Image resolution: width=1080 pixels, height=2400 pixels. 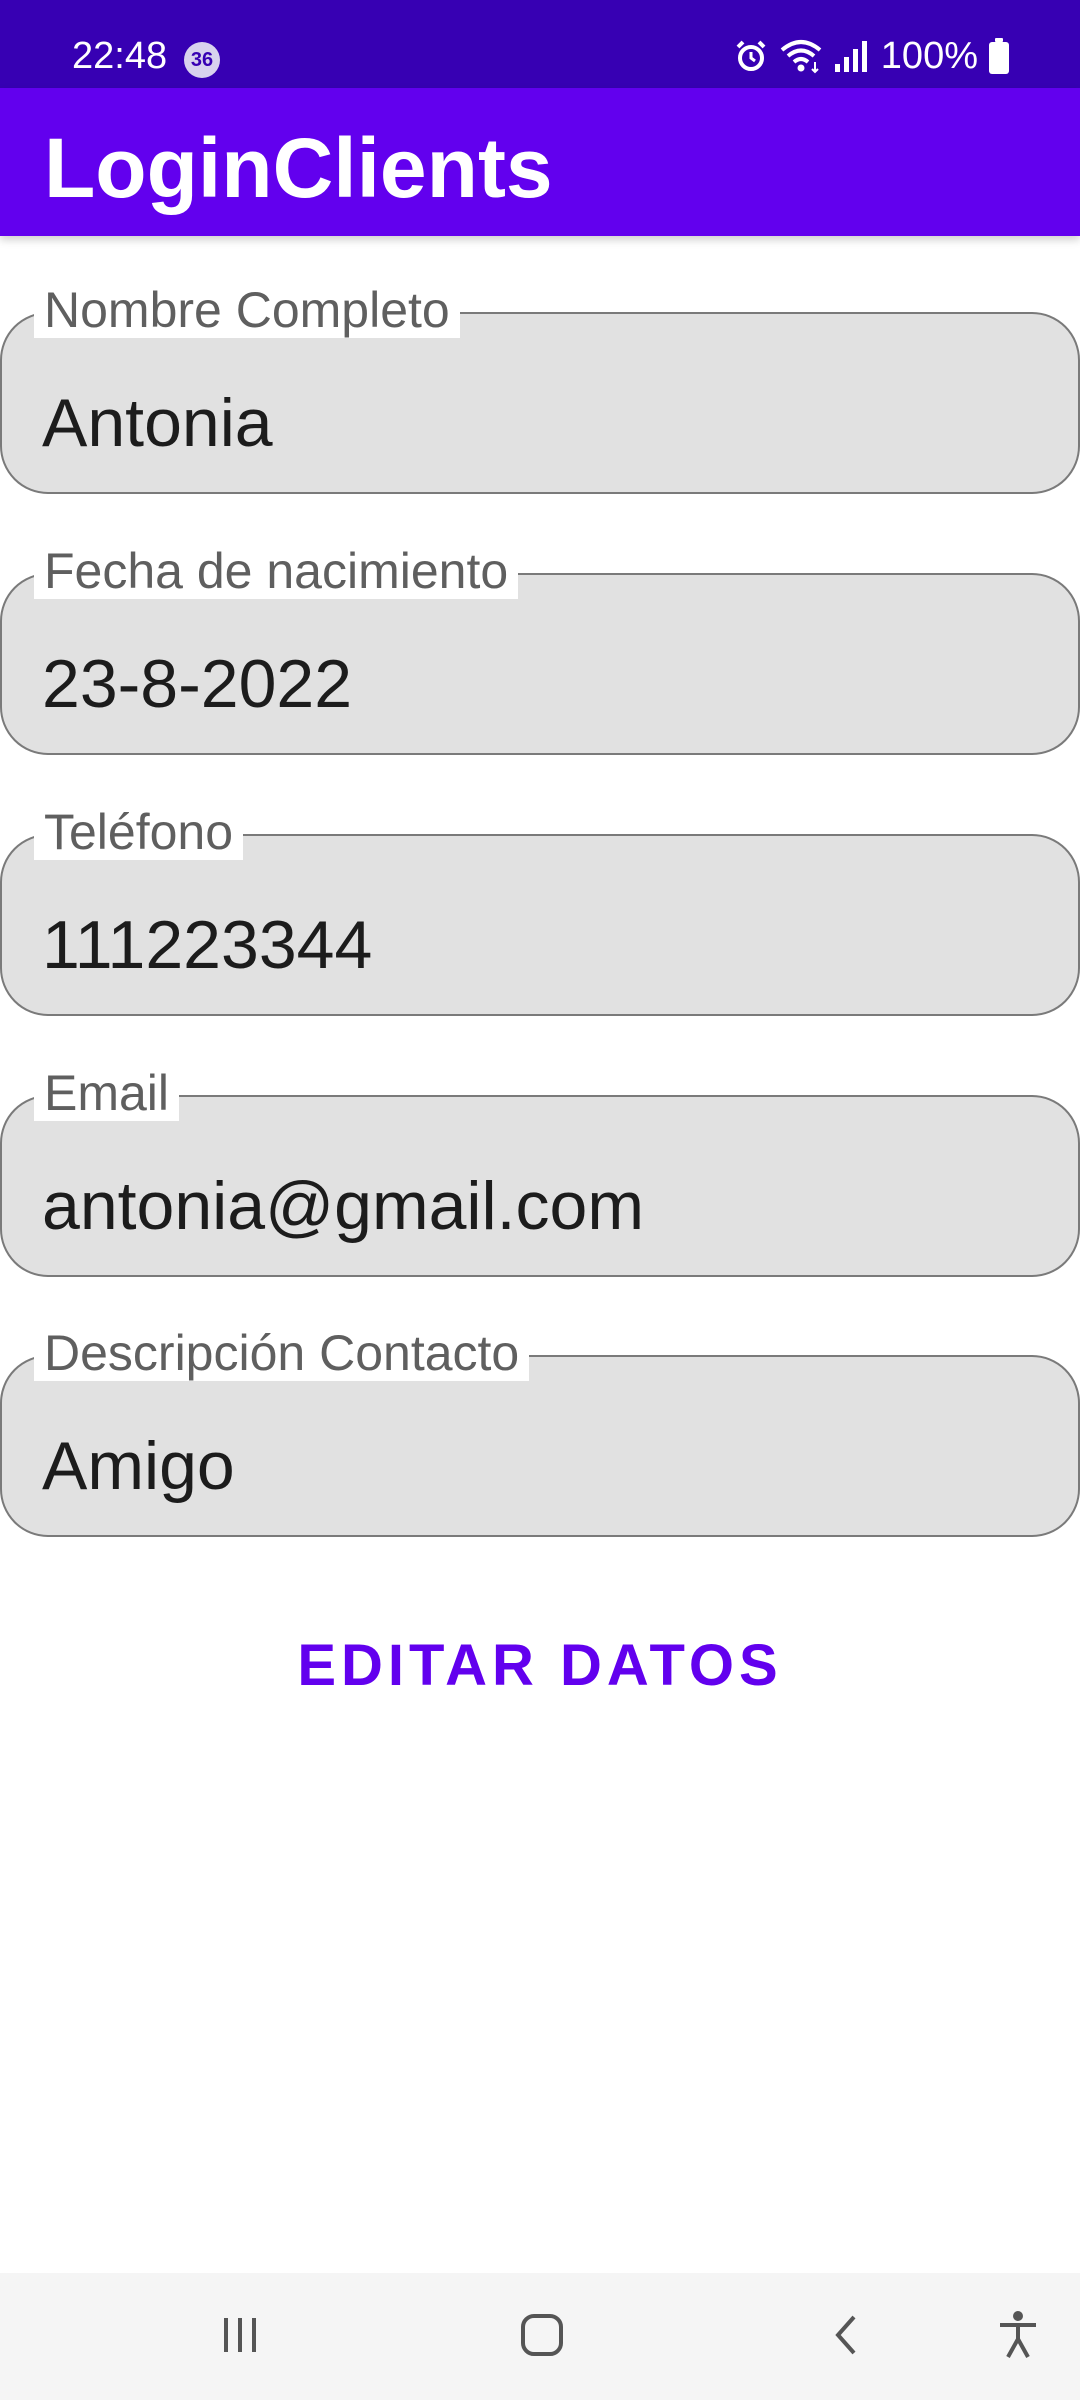 I want to click on status-bar: 22:48 36 100%, so click(x=540, y=44).